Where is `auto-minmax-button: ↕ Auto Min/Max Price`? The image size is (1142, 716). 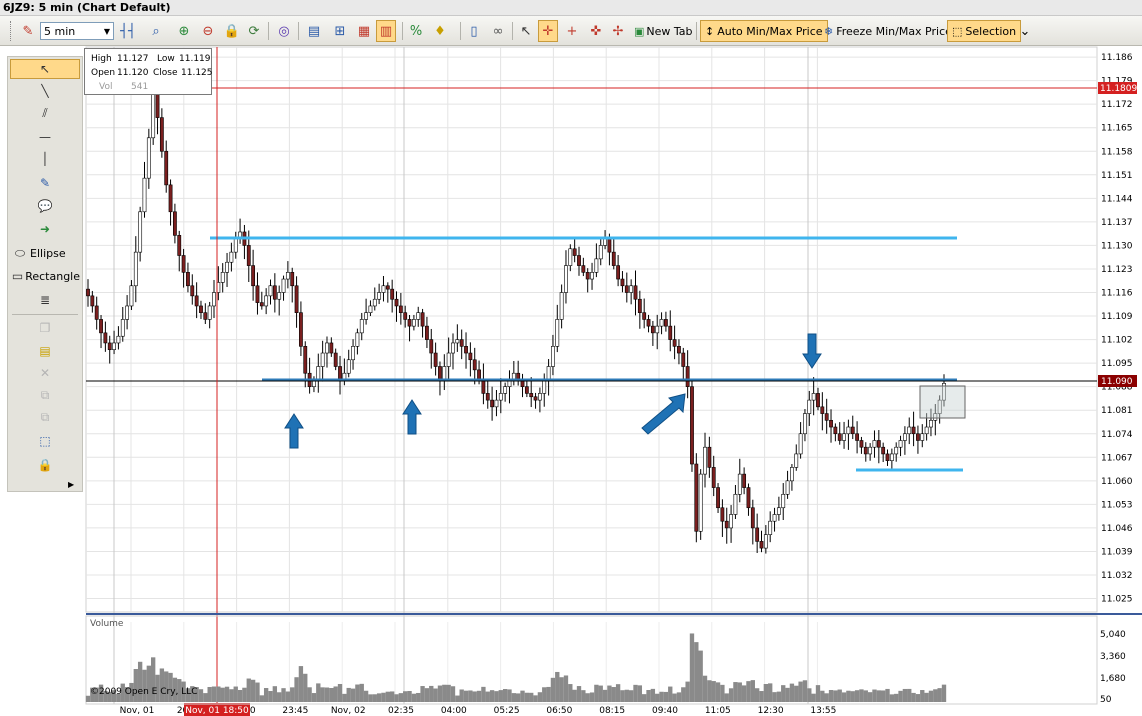
auto-minmax-button: ↕ Auto Min/Max Price is located at coordinates (764, 31).